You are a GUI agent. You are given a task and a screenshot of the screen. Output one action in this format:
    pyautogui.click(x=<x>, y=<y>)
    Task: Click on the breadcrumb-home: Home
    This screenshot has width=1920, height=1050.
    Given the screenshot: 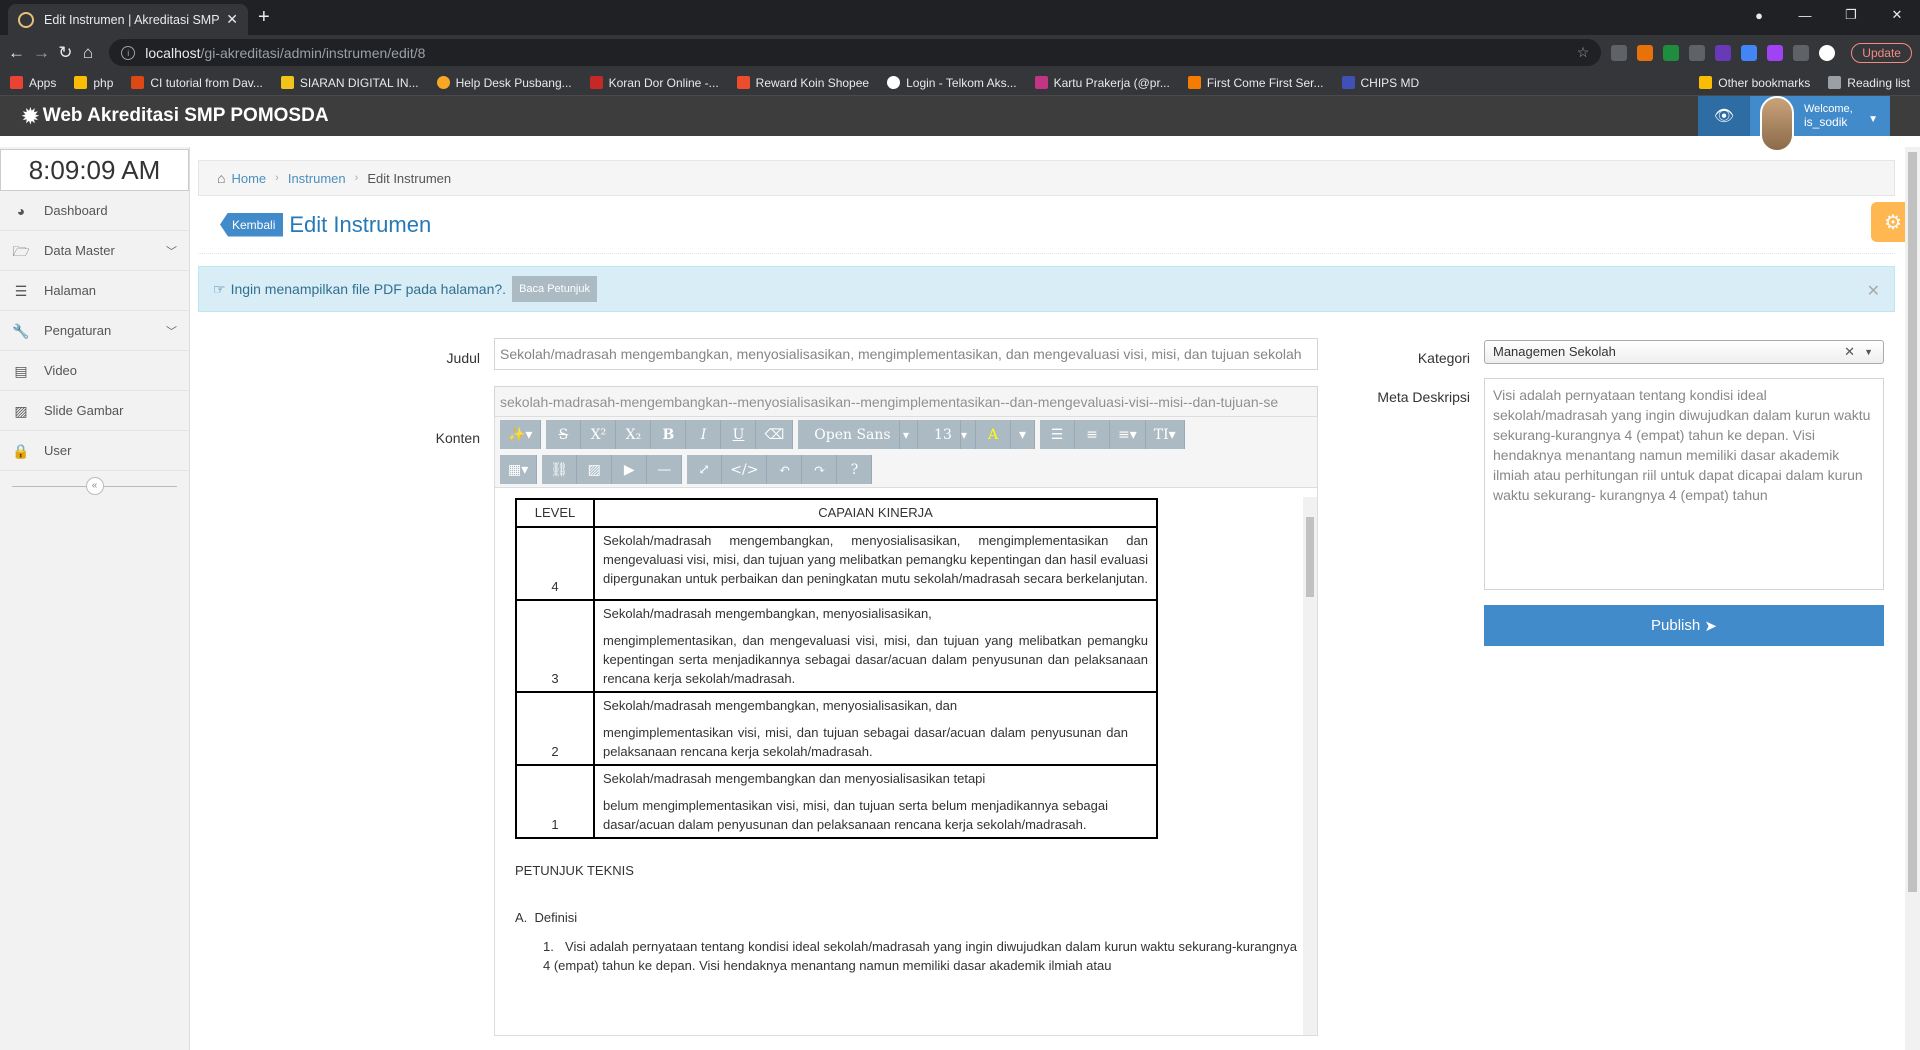 What is the action you would take?
    pyautogui.click(x=248, y=178)
    